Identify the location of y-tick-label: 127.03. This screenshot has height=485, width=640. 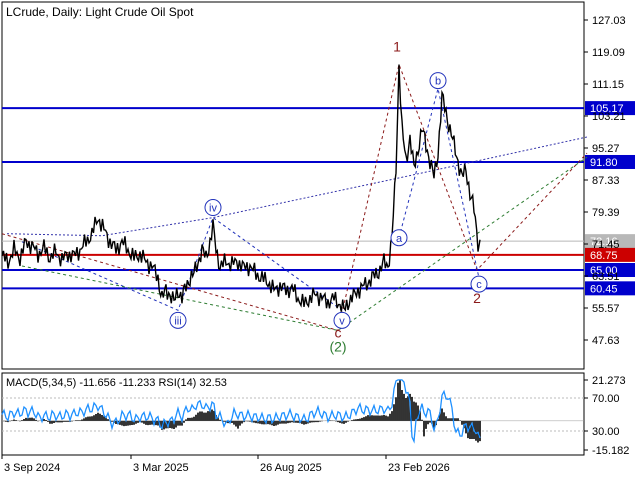
(609, 21).